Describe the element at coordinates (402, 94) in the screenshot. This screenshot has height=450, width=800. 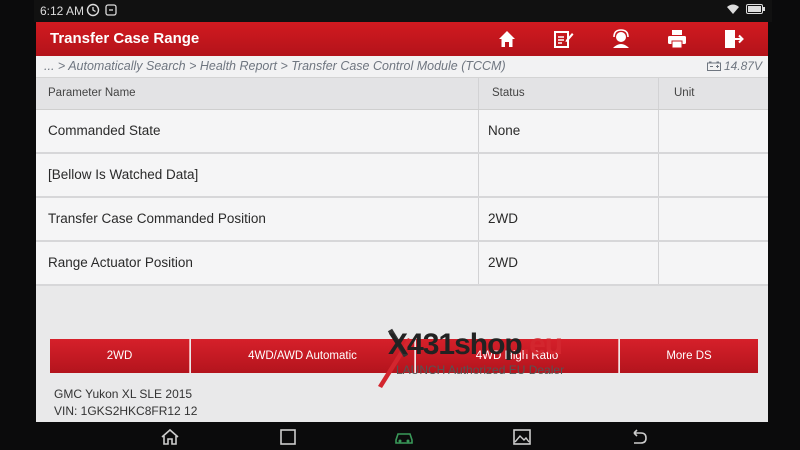
I see `table-header: Parameter Name Status Unit` at that location.